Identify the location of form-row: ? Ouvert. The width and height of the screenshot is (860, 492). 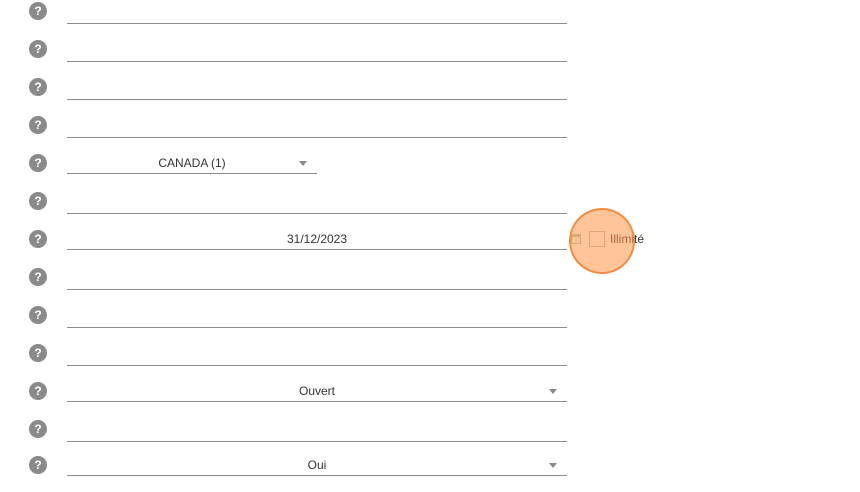
(430, 399).